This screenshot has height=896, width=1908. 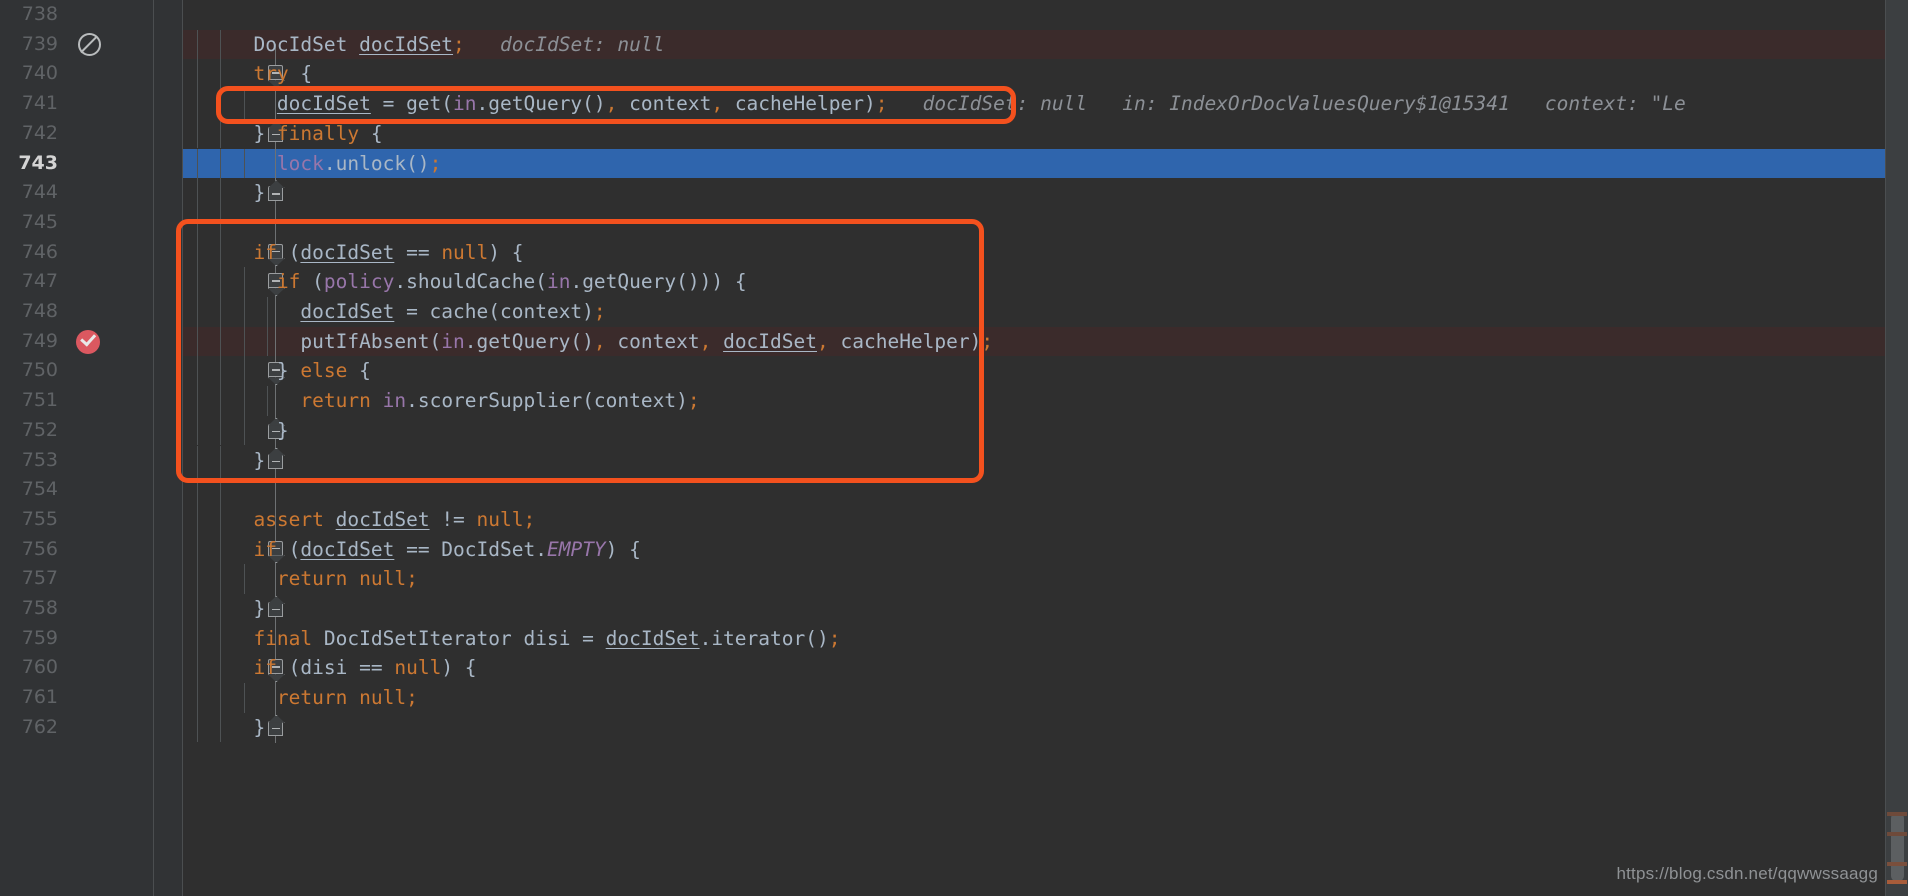 What do you see at coordinates (288, 282) in the screenshot?
I see `code-token-kw: if` at bounding box center [288, 282].